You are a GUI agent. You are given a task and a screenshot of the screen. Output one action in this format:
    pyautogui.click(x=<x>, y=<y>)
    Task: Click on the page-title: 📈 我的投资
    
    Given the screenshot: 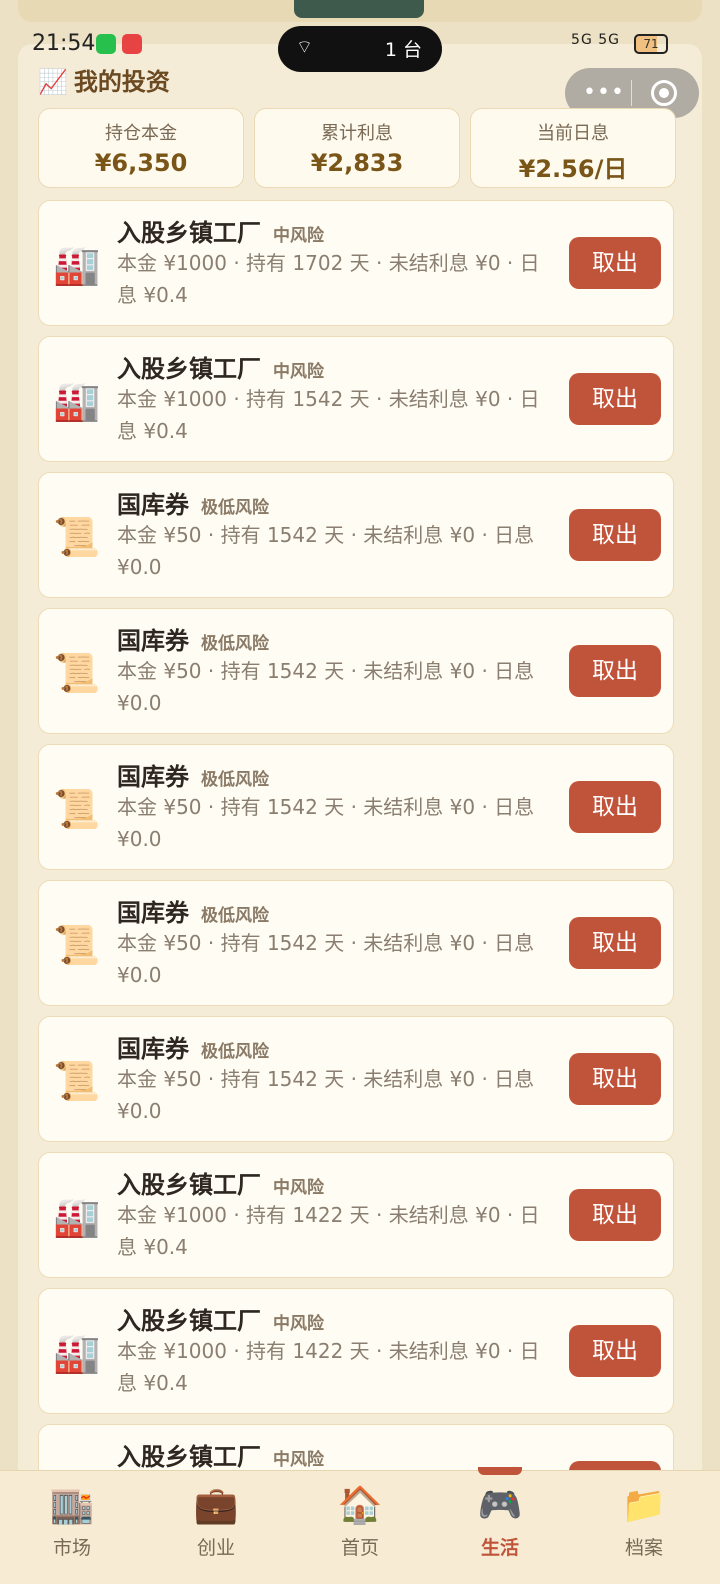 What is the action you would take?
    pyautogui.click(x=104, y=79)
    